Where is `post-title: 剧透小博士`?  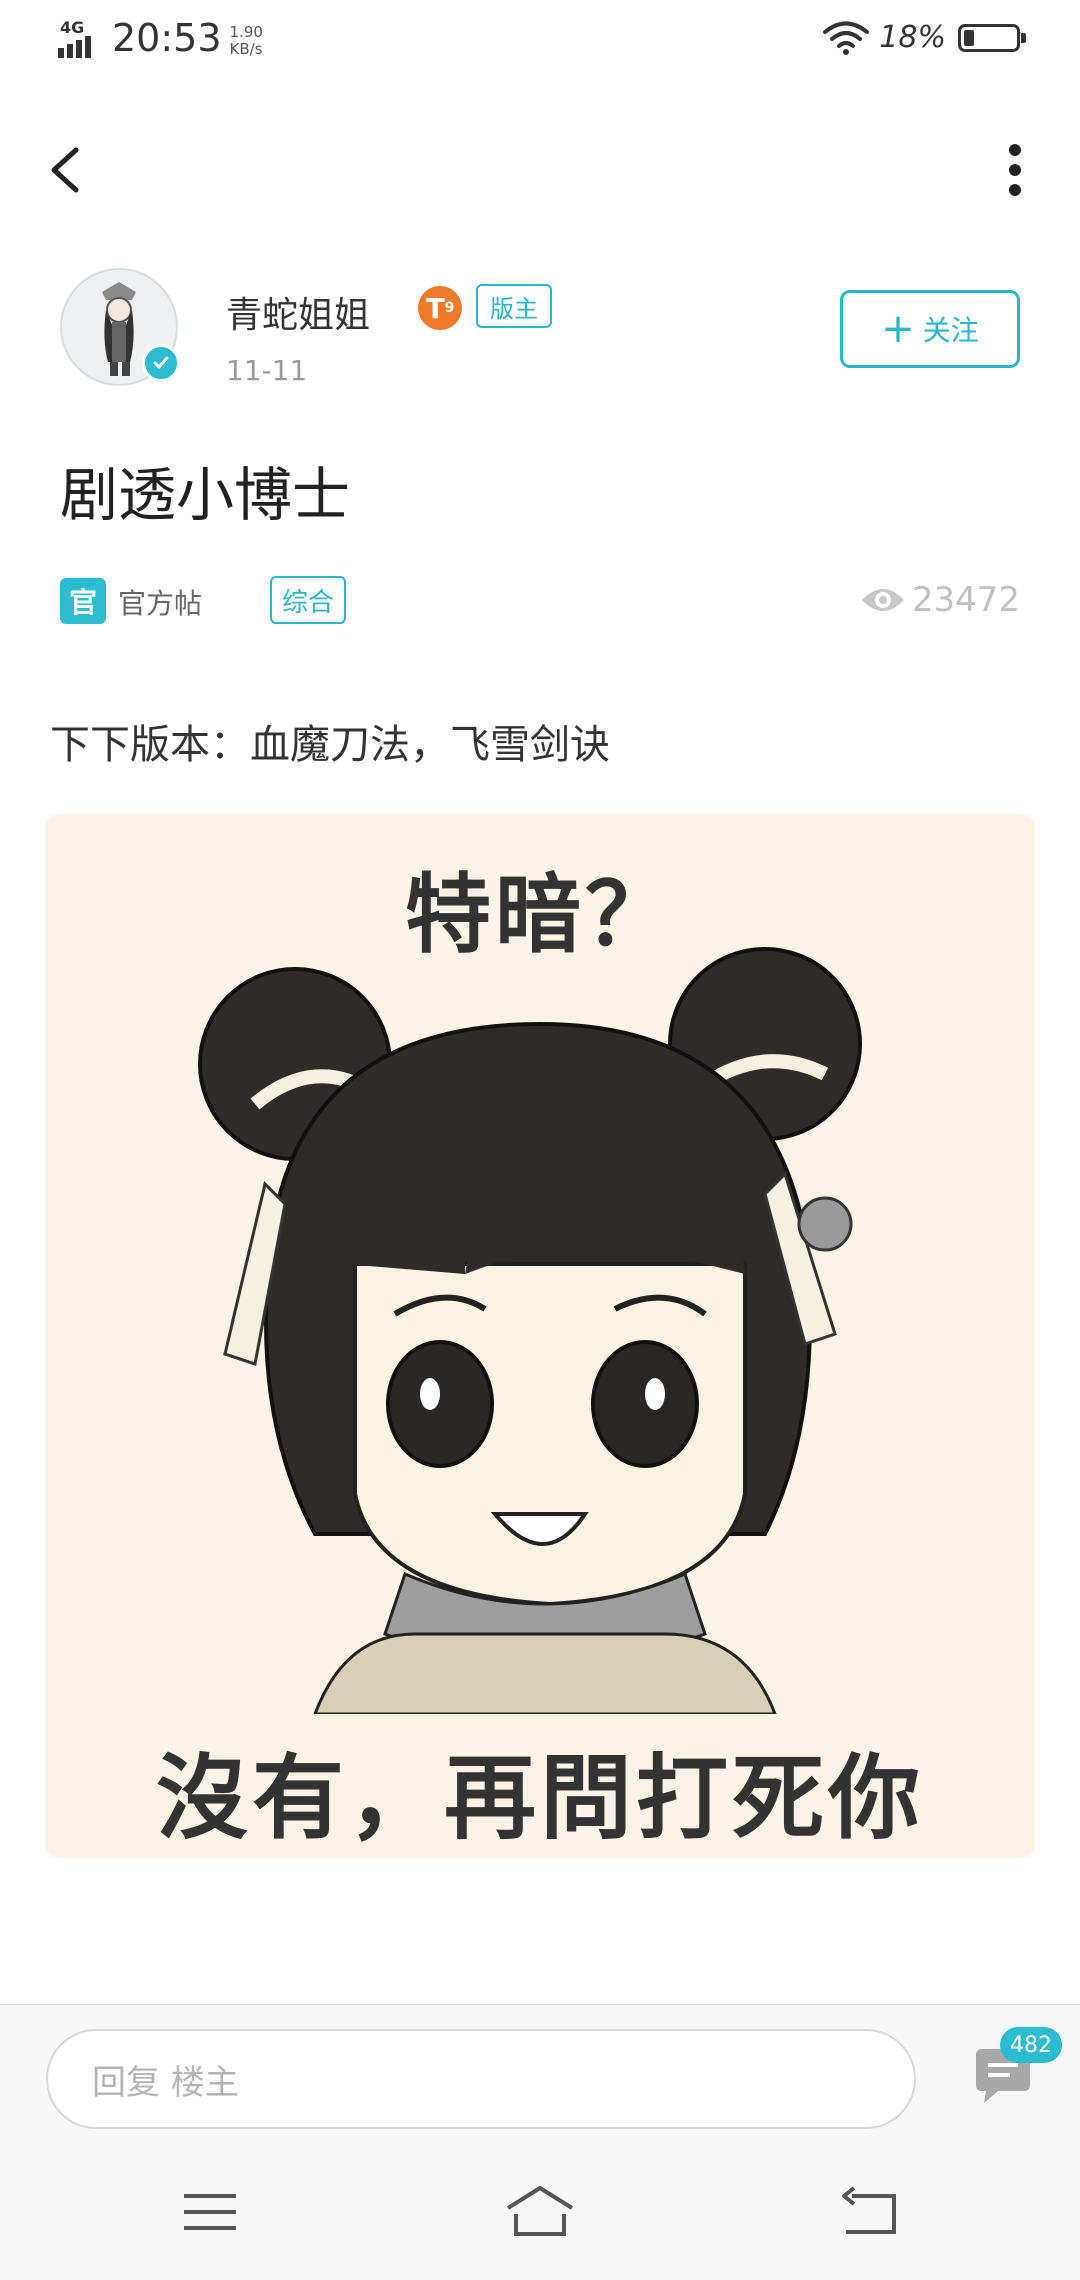 post-title: 剧透小博士 is located at coordinates (205, 495).